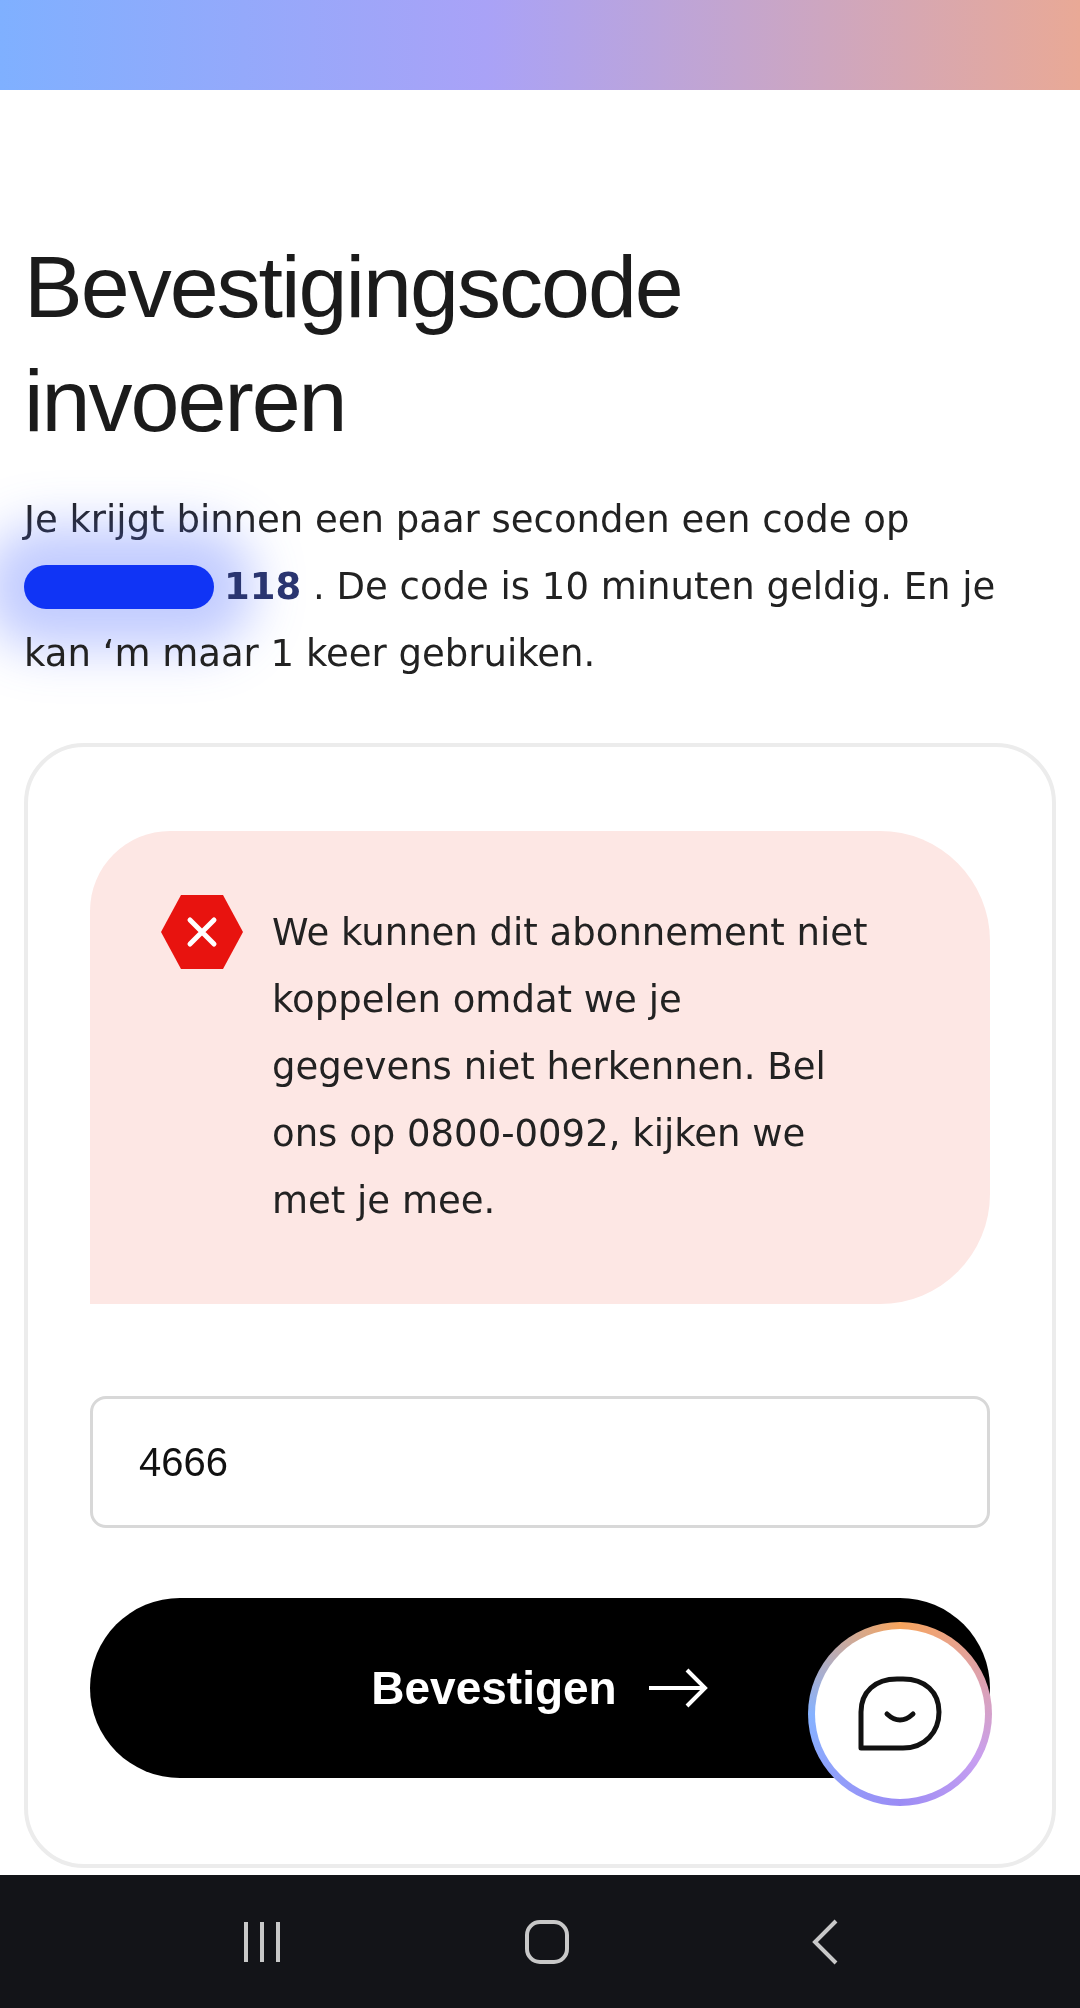  I want to click on code-input: 4666, so click(540, 1462).